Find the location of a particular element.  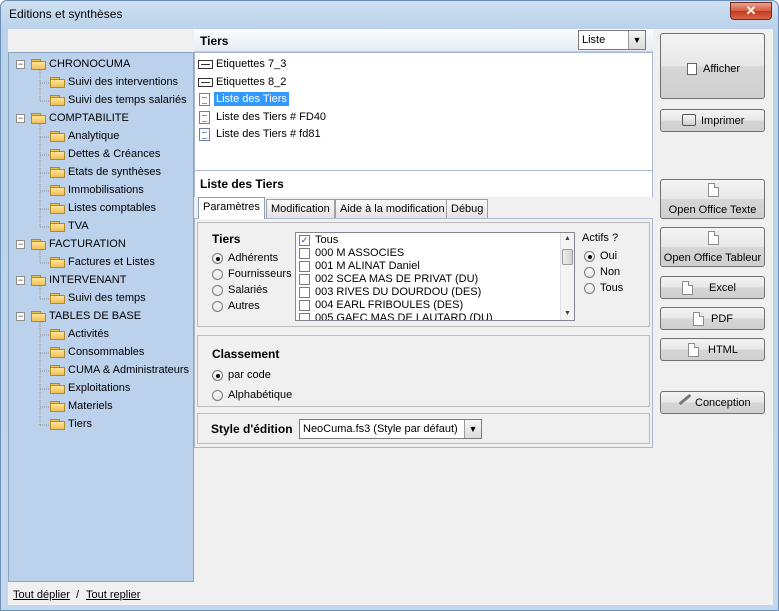

tree-item: Exploitations is located at coordinates (102, 389).